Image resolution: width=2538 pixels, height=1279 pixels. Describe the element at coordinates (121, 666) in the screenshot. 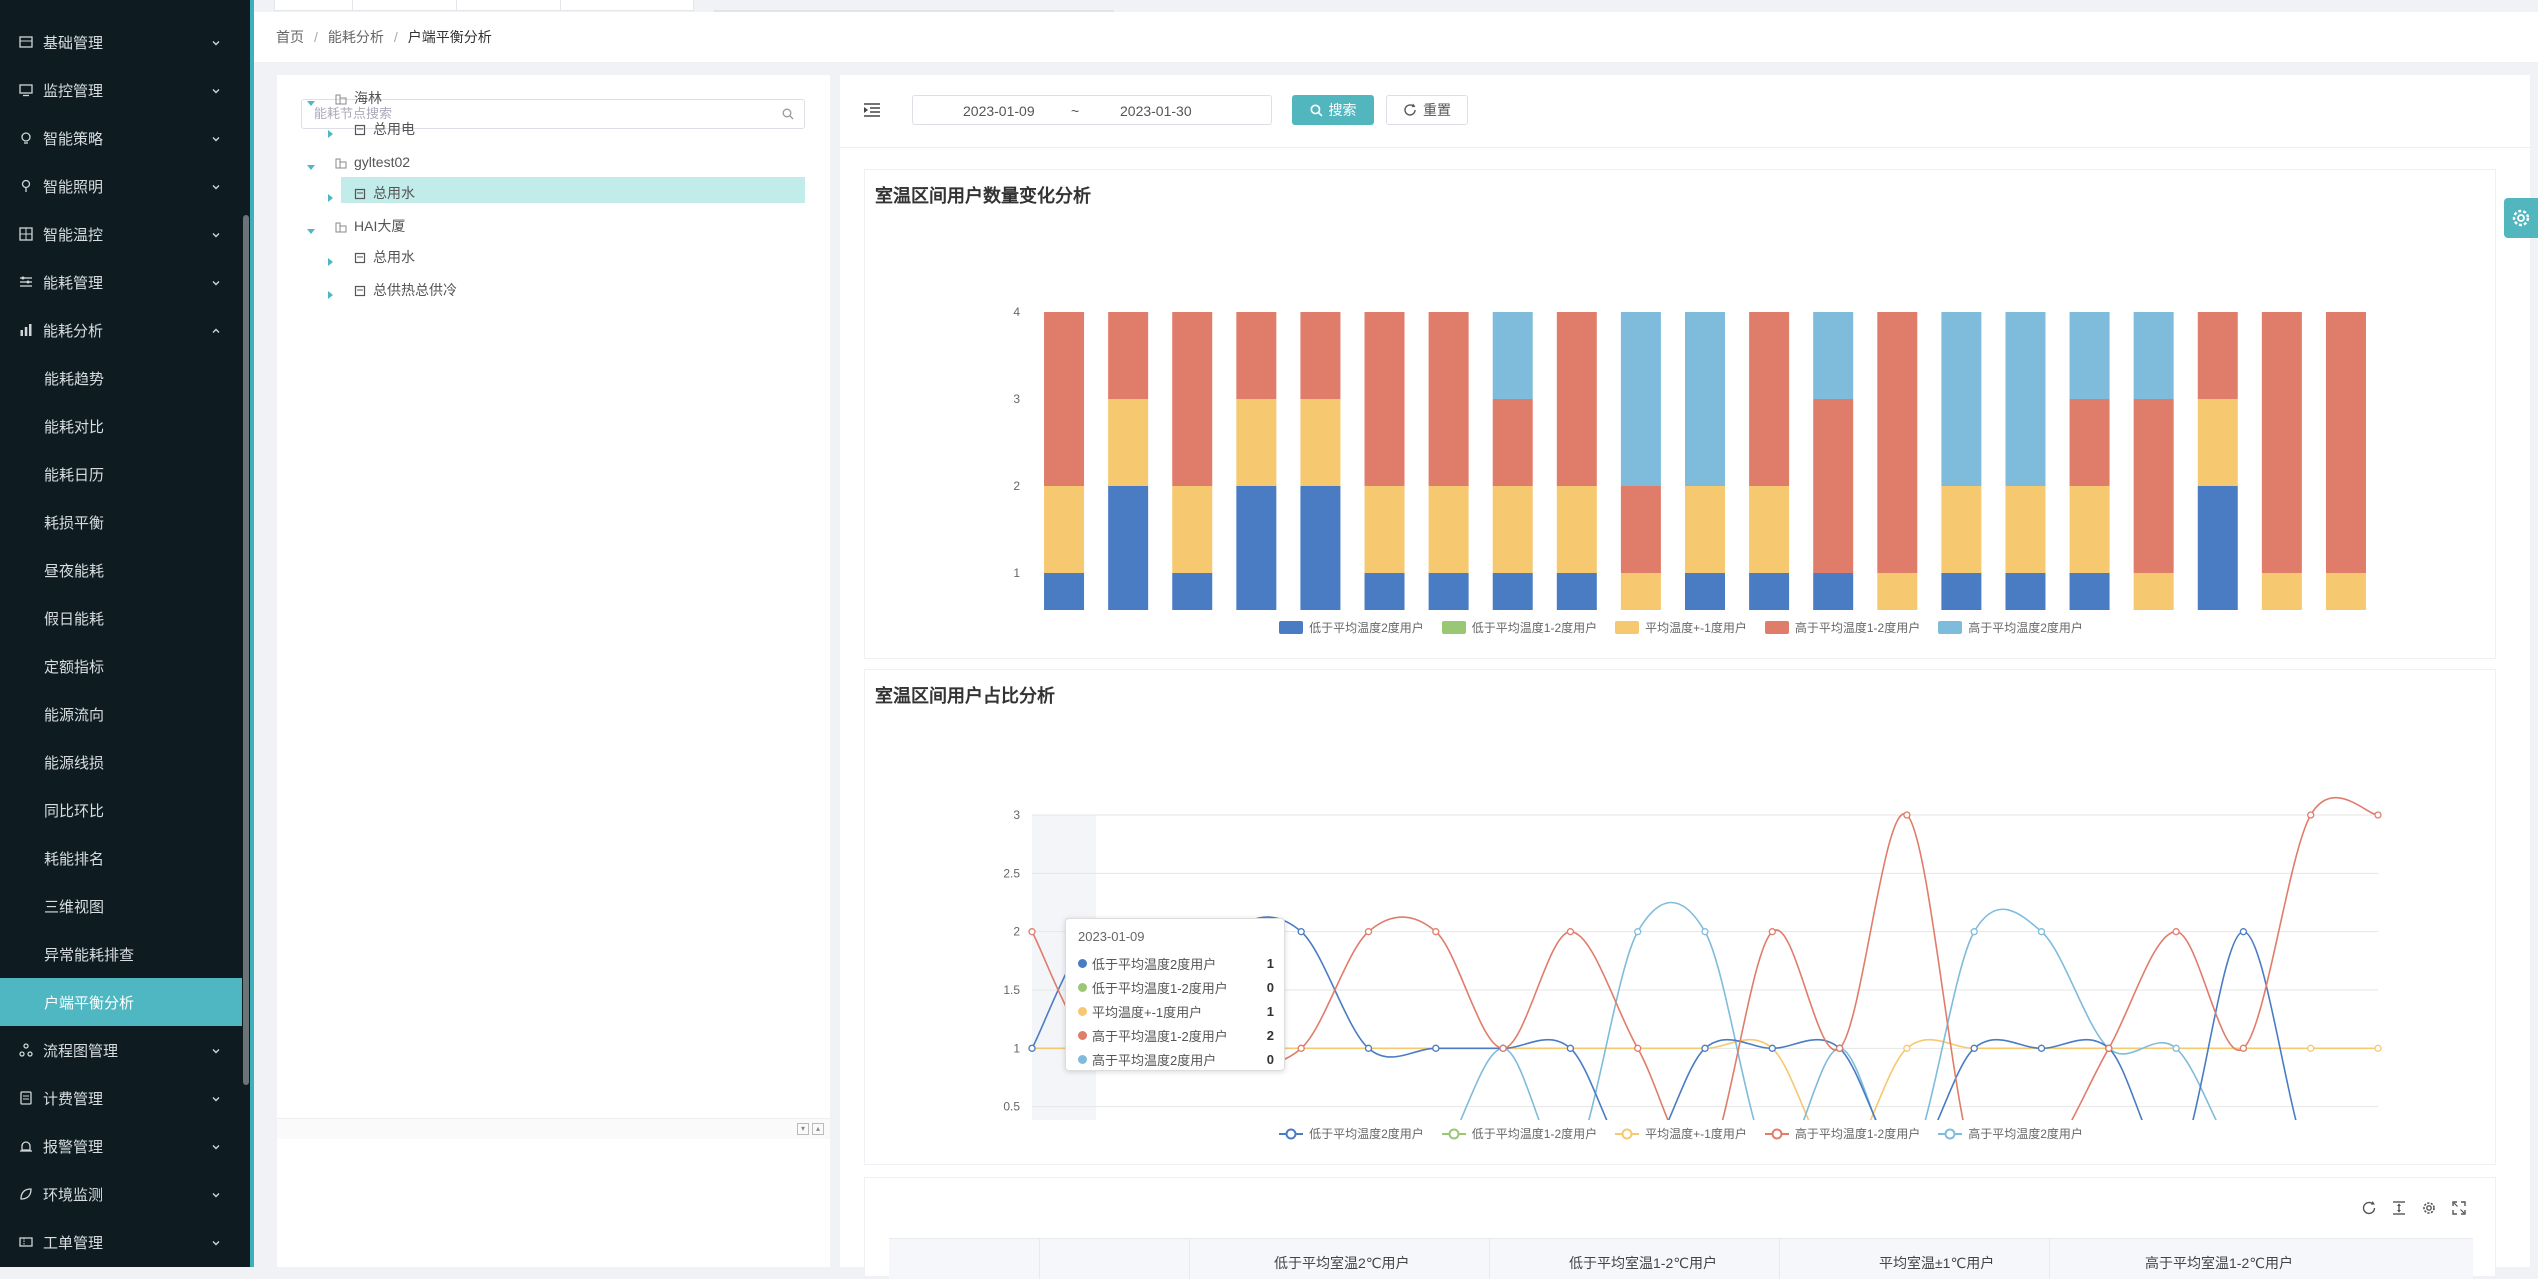

I see `sidebar-subitem: 定额指标` at that location.